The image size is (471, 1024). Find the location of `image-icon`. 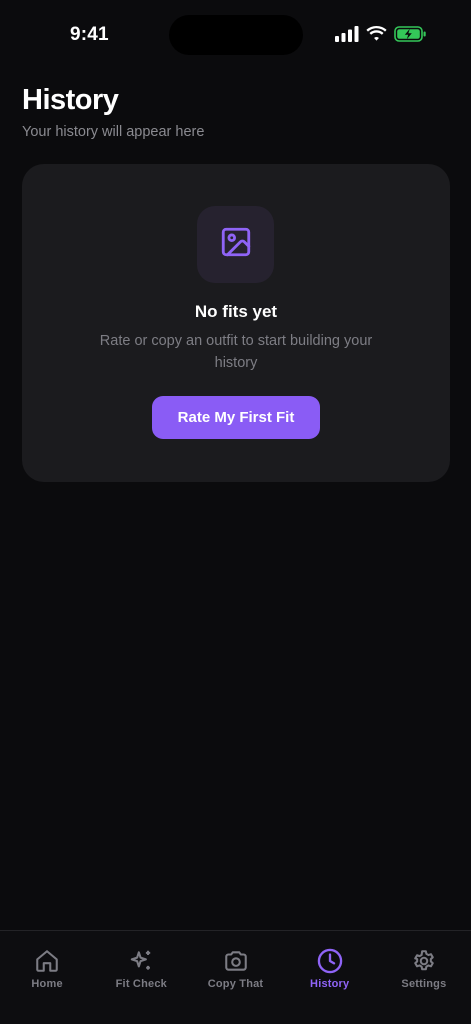

image-icon is located at coordinates (236, 244).